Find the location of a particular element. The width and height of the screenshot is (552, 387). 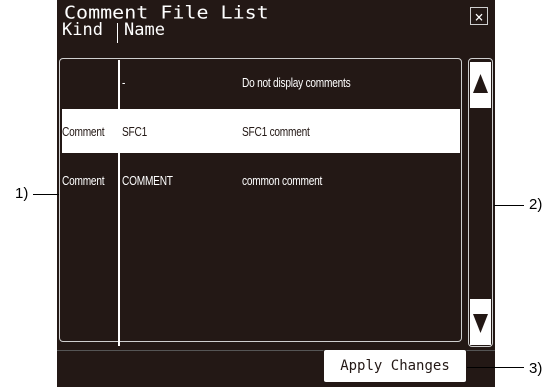

callout-1-leader is located at coordinates (46, 194).